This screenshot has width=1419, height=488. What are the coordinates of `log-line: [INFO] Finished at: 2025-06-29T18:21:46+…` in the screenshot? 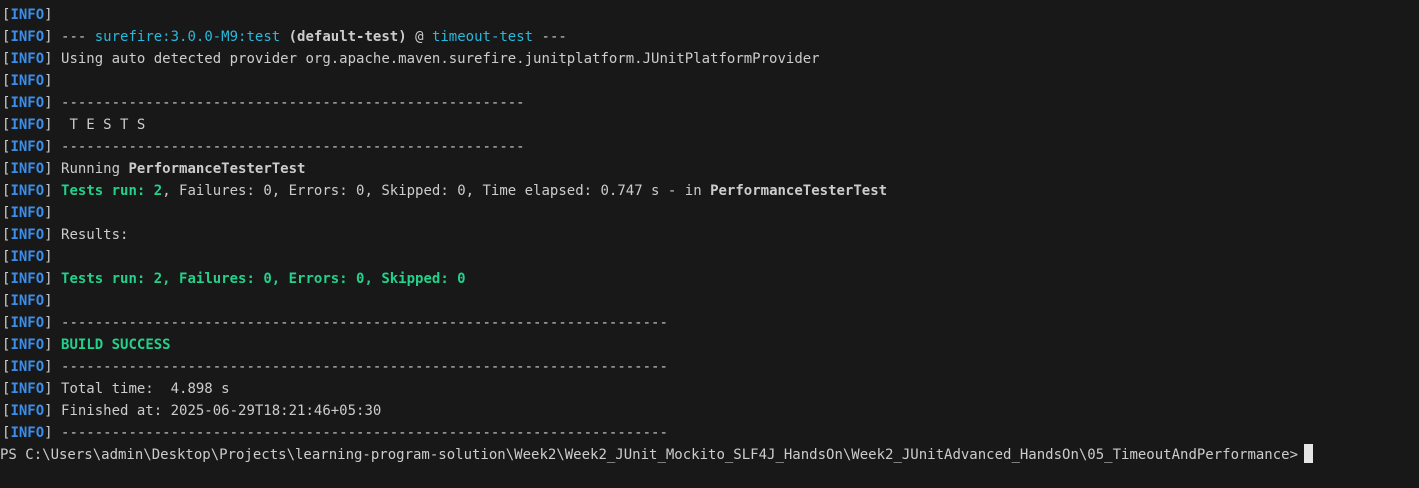 It's located at (709, 411).